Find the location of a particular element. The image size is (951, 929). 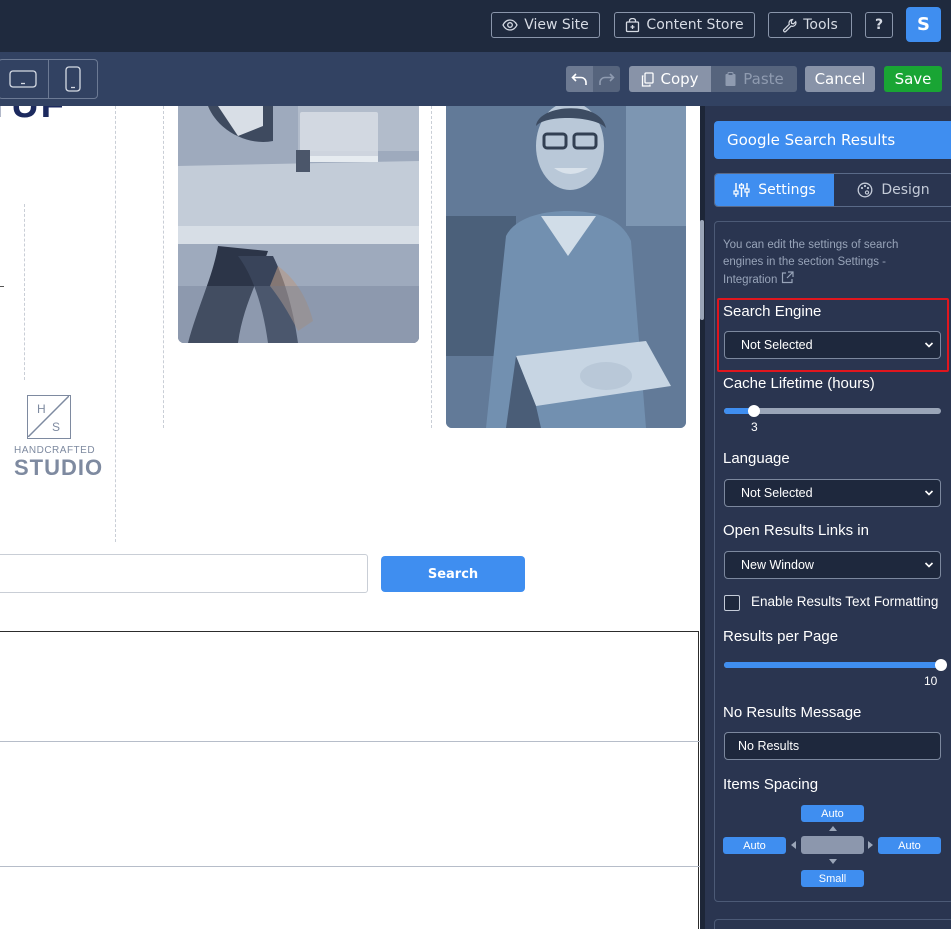

redo-button is located at coordinates (606, 79).